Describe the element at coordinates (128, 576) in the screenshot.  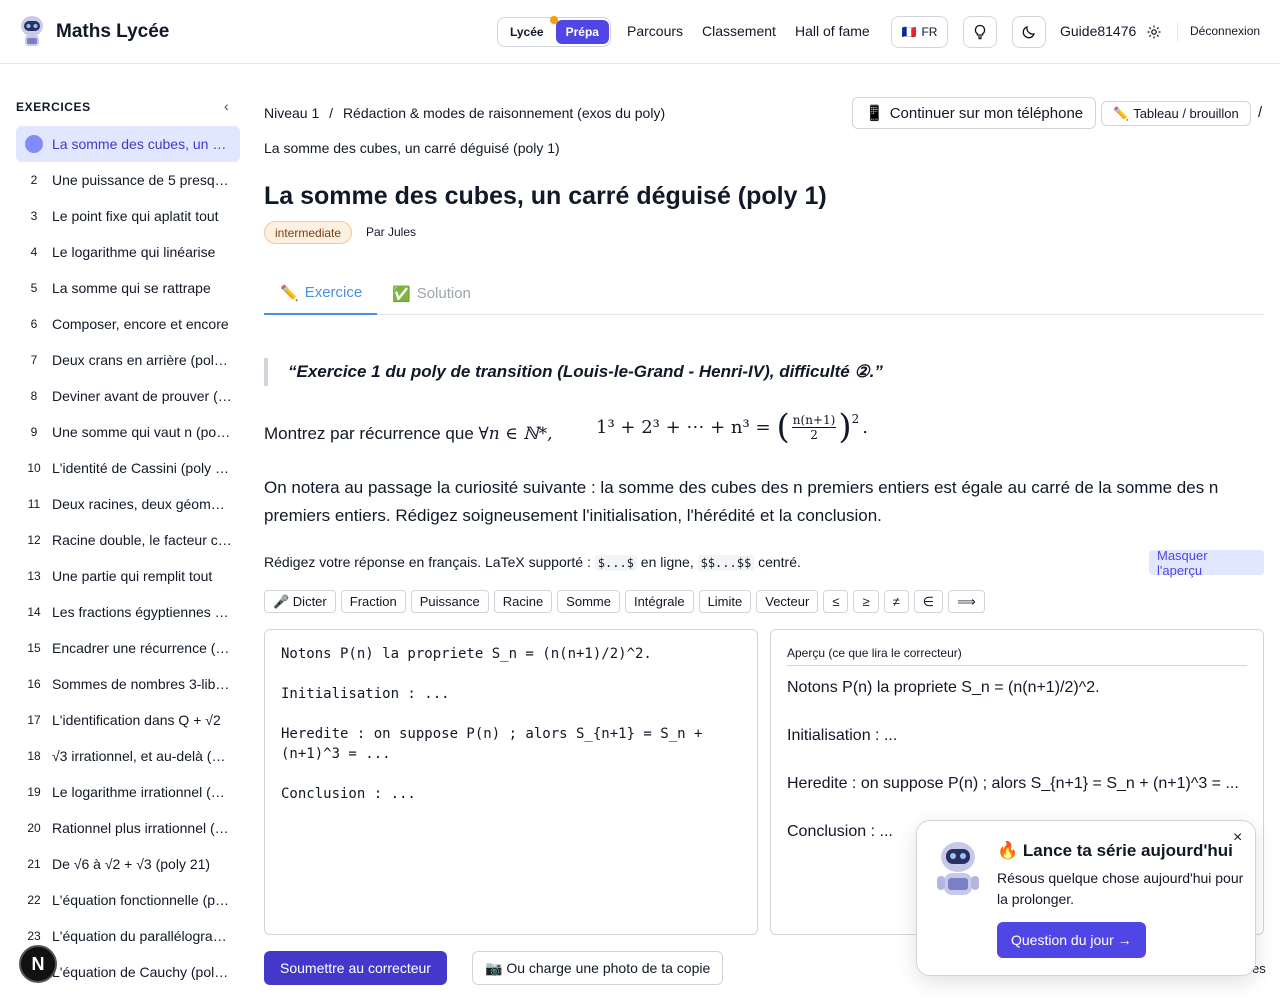
I see `sidebar-item: 13 Une partie qui remplit tout` at that location.